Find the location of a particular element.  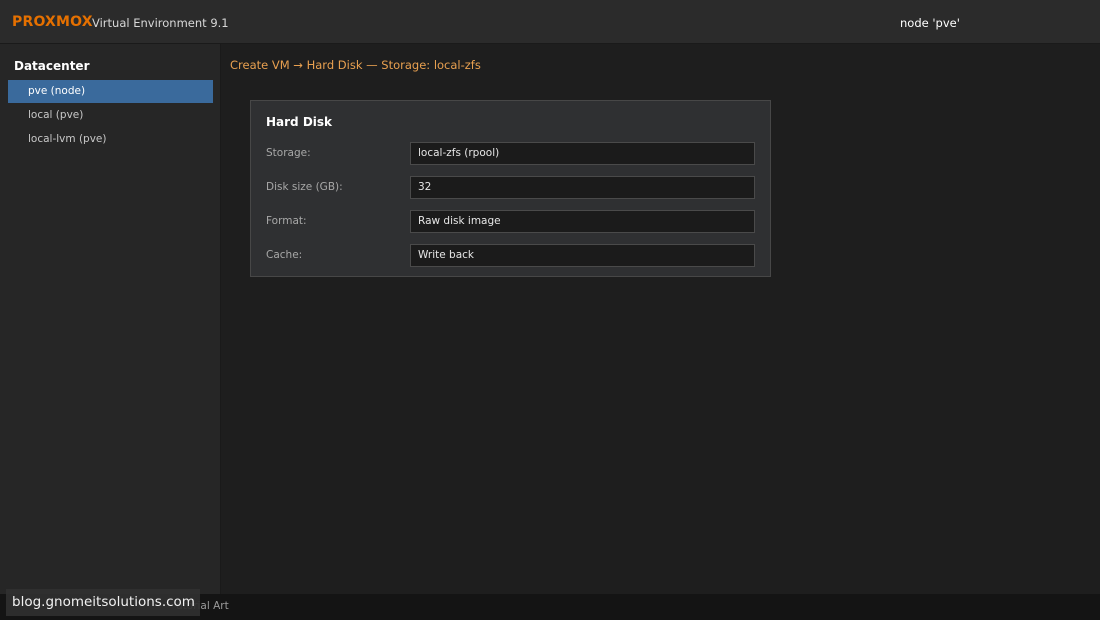

tree-item-local: local (pve) is located at coordinates (110, 115).